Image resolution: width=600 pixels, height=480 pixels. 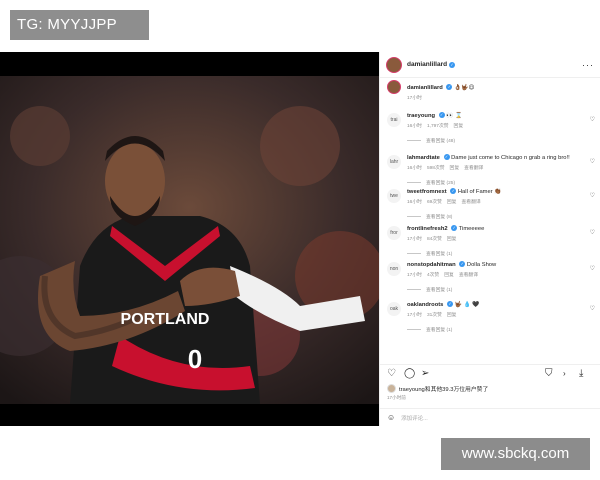 What do you see at coordinates (425, 374) in the screenshot?
I see `send-icon: ➢` at bounding box center [425, 374].